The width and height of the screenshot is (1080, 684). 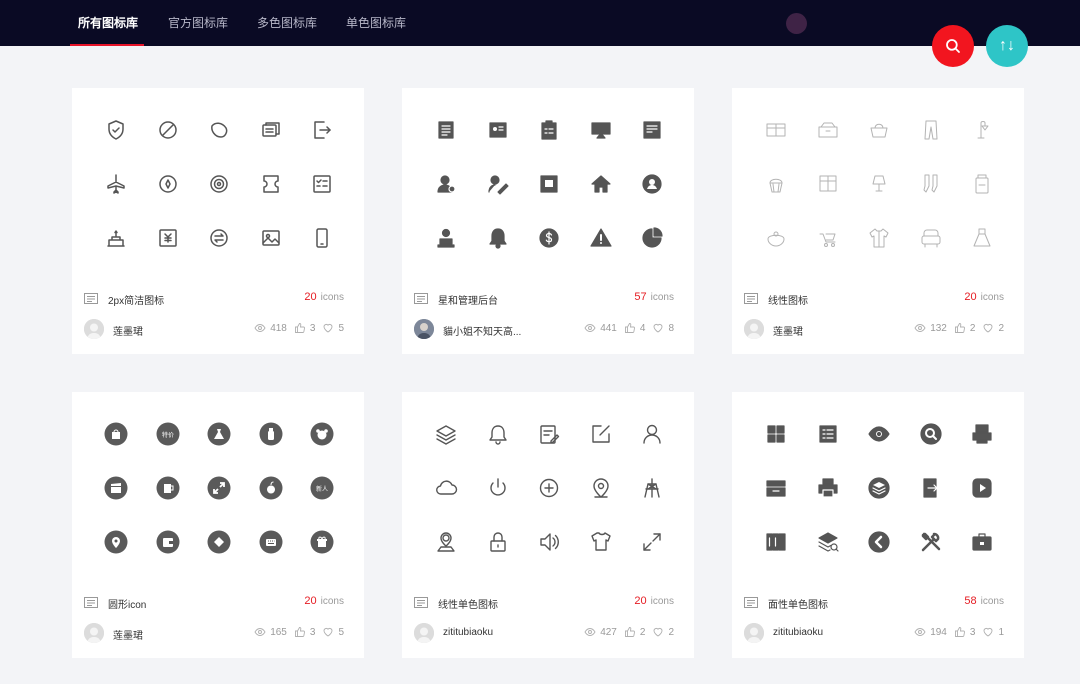 What do you see at coordinates (874, 603) in the screenshot?
I see `card-meta: 面性单色图标 58 icons` at bounding box center [874, 603].